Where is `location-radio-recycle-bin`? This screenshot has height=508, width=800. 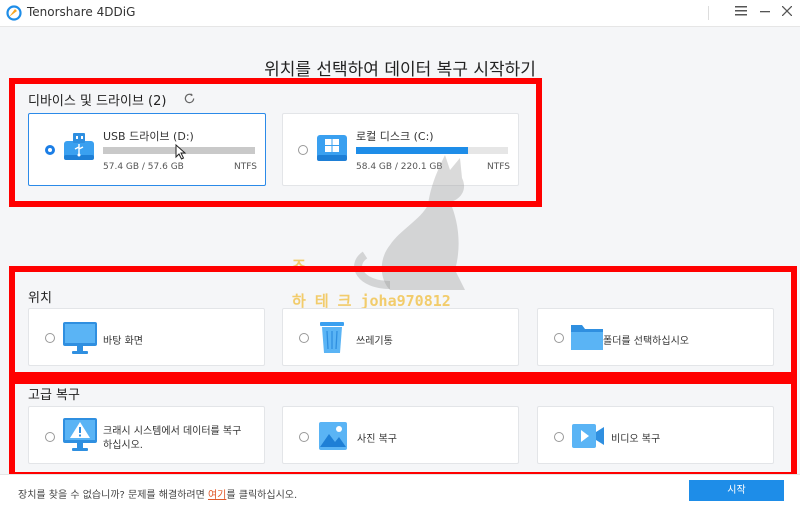
location-radio-recycle-bin is located at coordinates (304, 338).